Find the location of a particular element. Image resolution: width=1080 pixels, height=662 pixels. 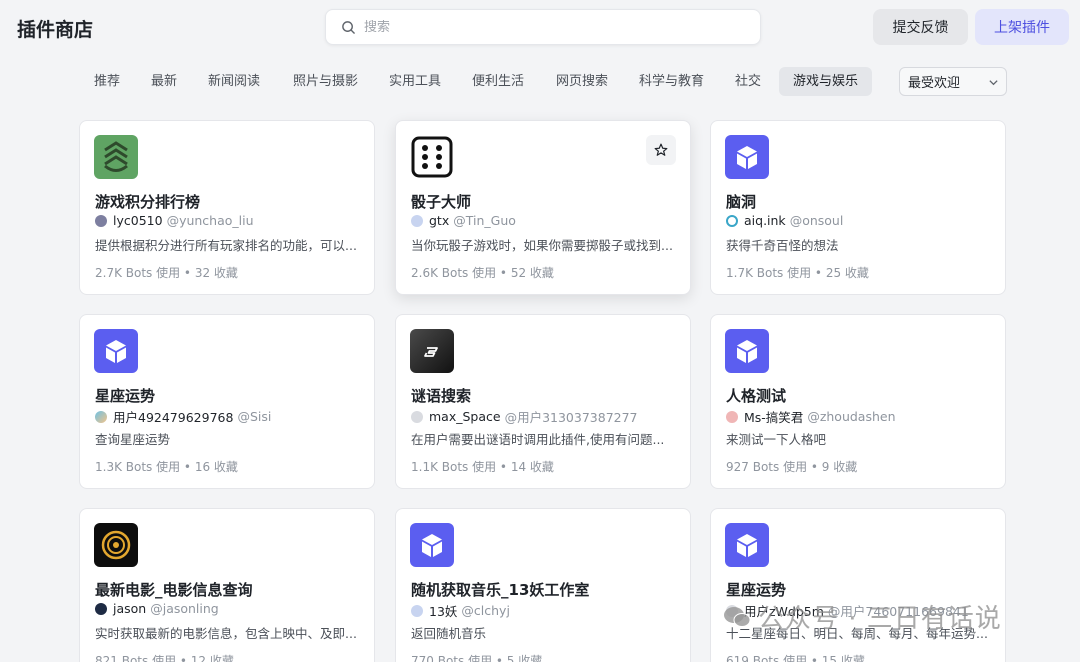

riddle-logo-icon is located at coordinates (432, 351).